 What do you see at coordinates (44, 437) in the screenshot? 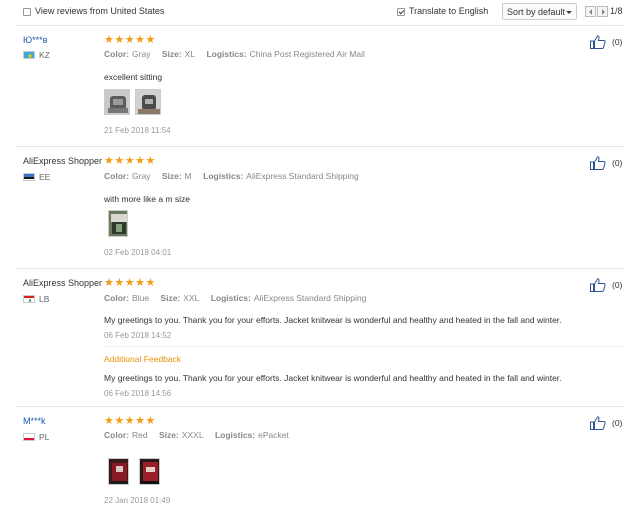
I see `country-code: PL` at bounding box center [44, 437].